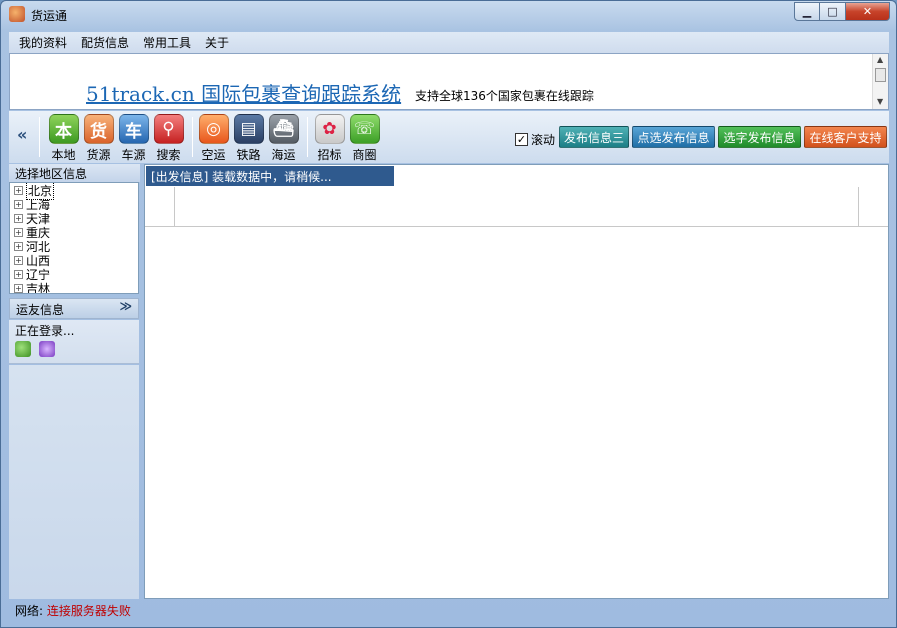 Image resolution: width=897 pixels, height=628 pixels. I want to click on cargo-label: 货源, so click(98, 155).